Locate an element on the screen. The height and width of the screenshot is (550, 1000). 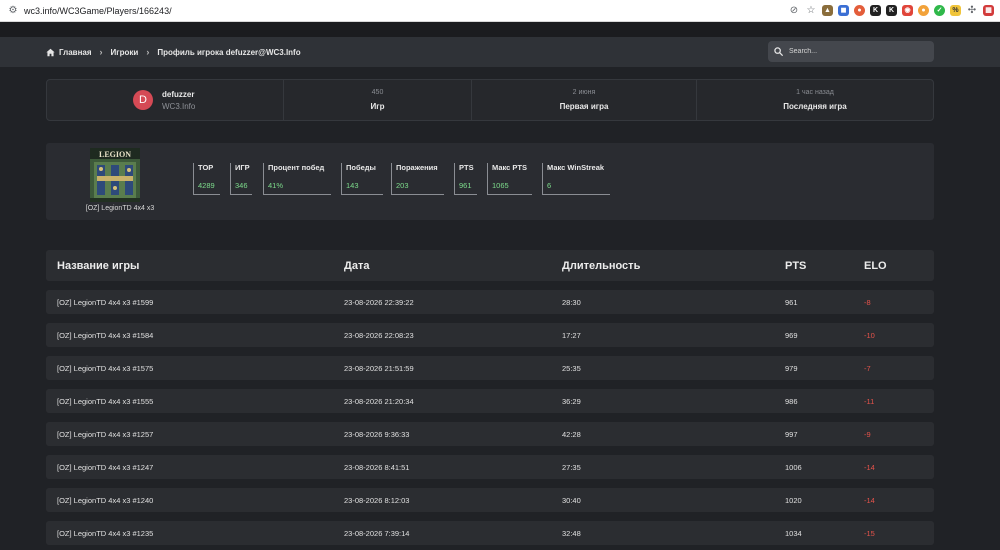
game-stat-value: 143 is located at coordinates (352, 185).